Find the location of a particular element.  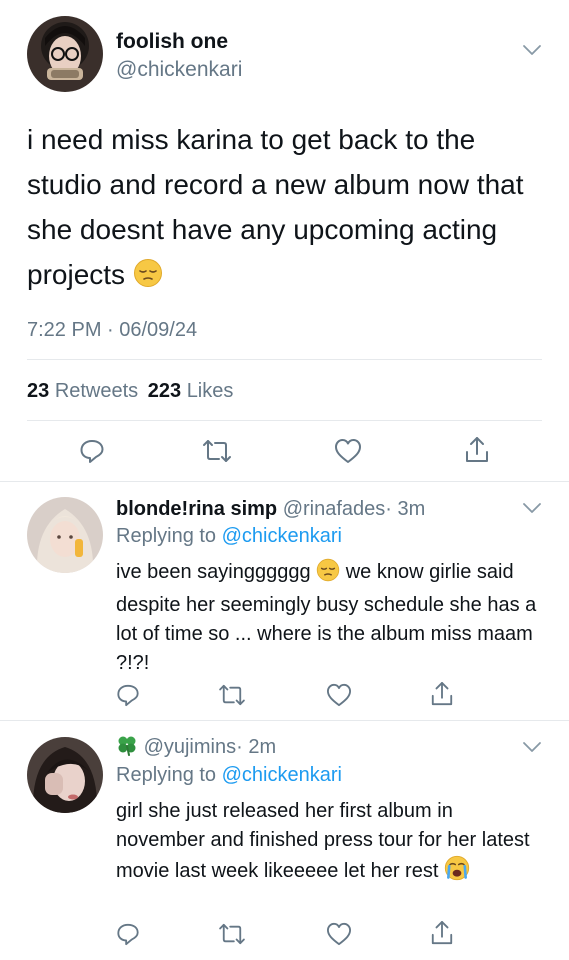

avatar-main is located at coordinates (65, 54).